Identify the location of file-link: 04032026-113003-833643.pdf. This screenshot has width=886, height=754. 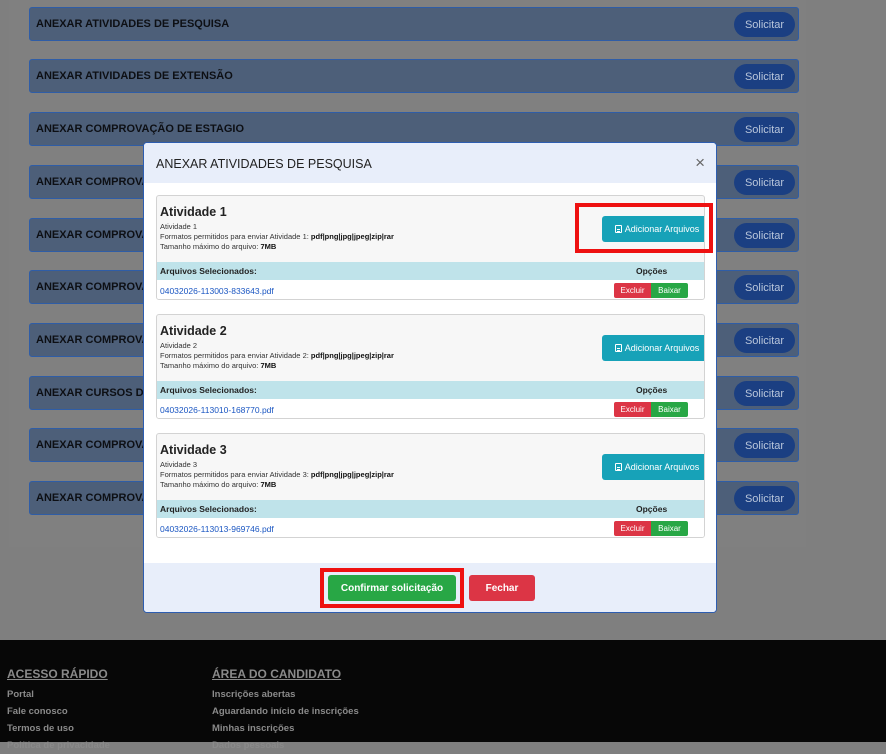
(217, 291).